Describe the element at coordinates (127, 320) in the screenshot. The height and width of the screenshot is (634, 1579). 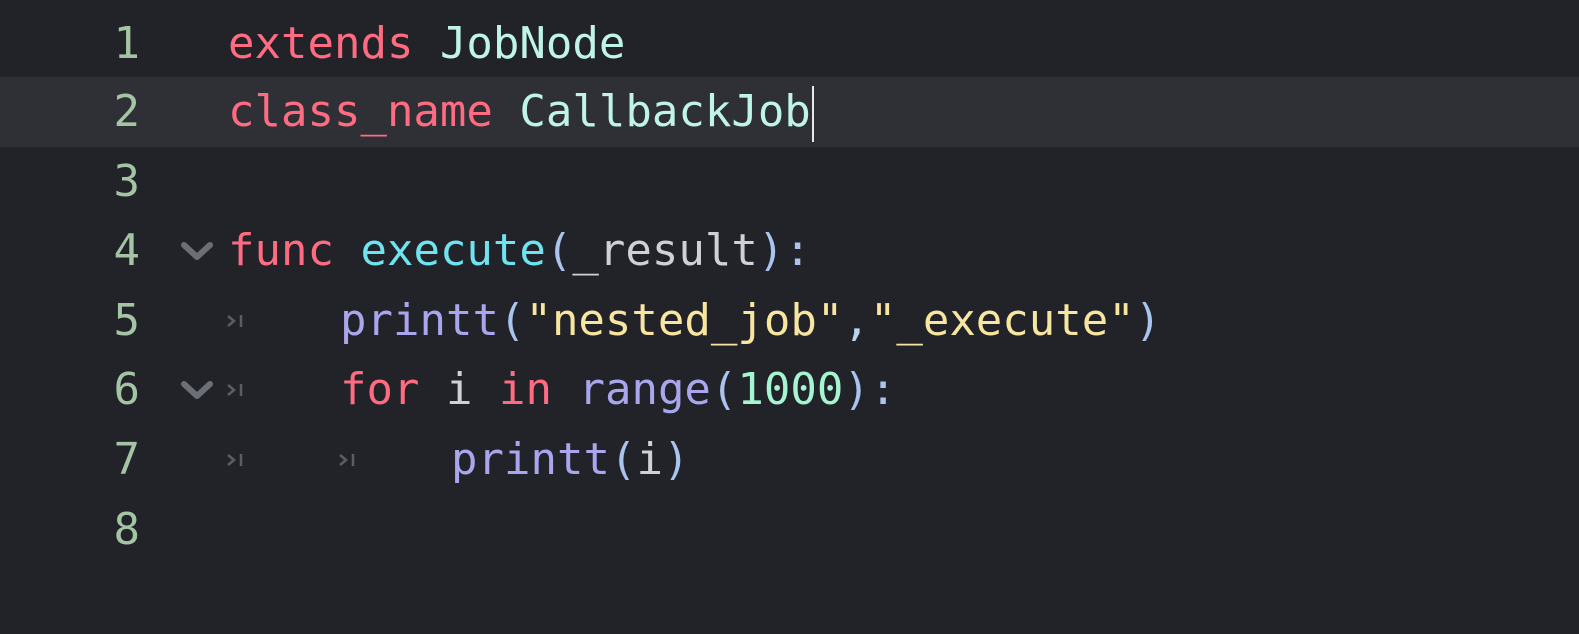
I see `line-number-5: 5` at that location.